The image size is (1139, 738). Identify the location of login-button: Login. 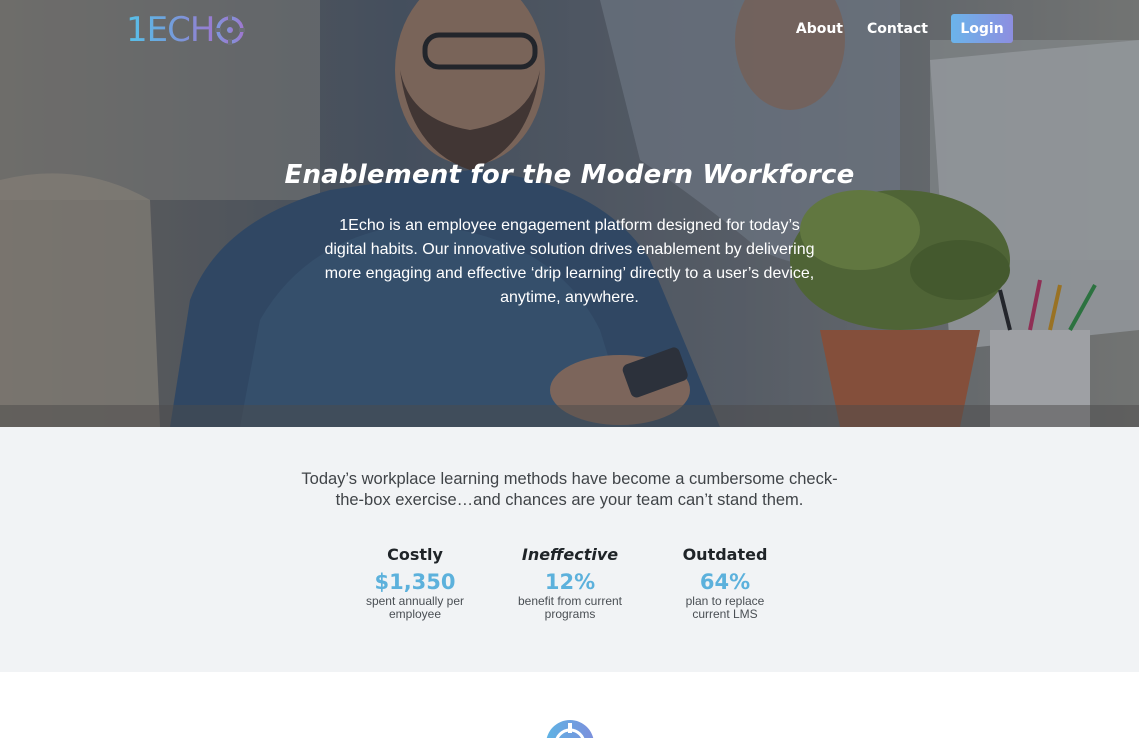
(982, 28).